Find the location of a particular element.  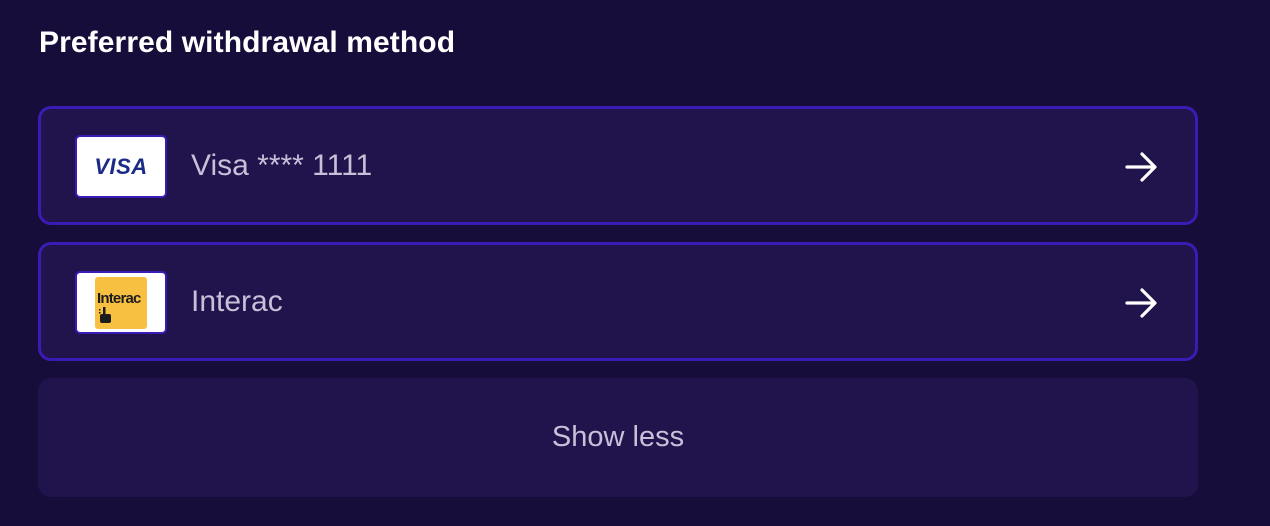

hand-icon is located at coordinates (105, 314).